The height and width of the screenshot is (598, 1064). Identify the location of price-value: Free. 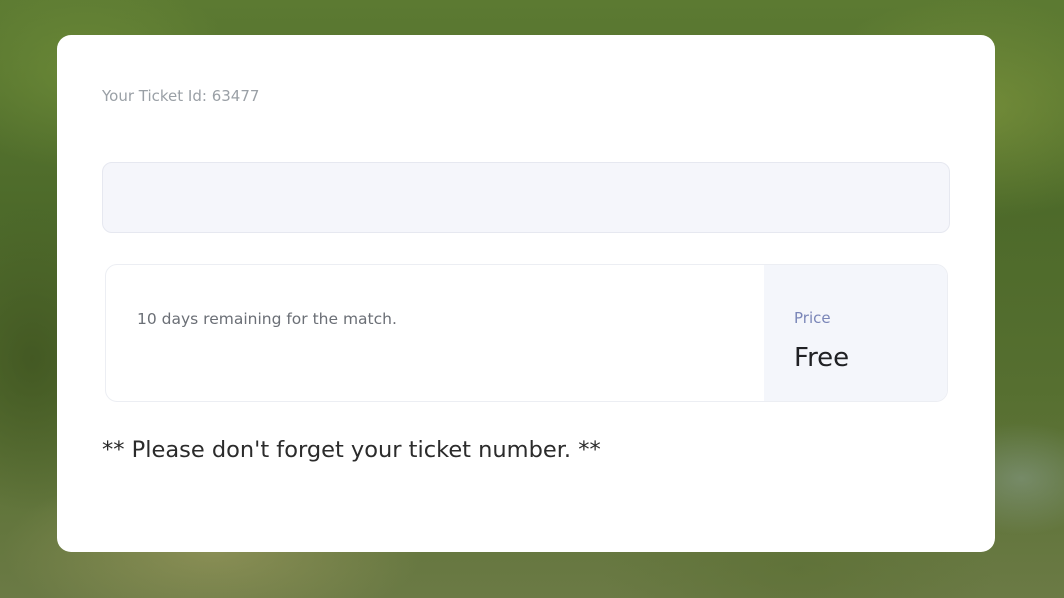
(822, 358).